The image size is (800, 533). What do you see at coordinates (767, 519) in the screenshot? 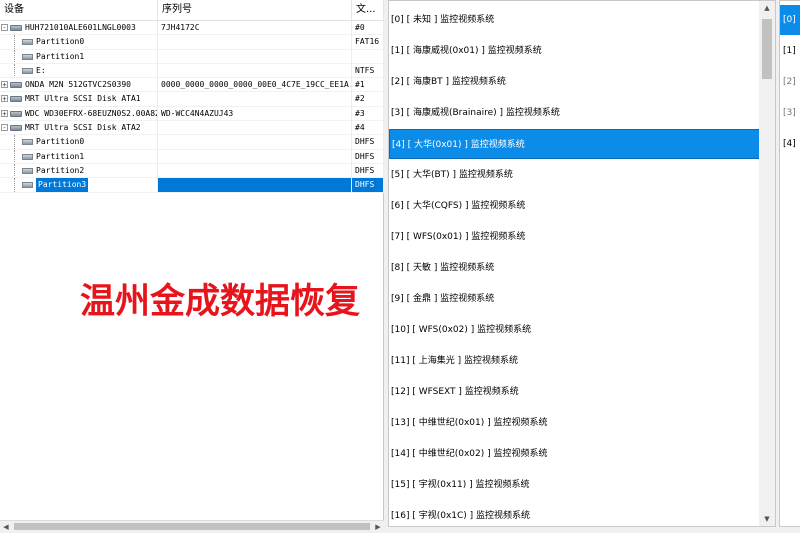
I see `scroll-down-arrow-icon: ▼` at bounding box center [767, 519].